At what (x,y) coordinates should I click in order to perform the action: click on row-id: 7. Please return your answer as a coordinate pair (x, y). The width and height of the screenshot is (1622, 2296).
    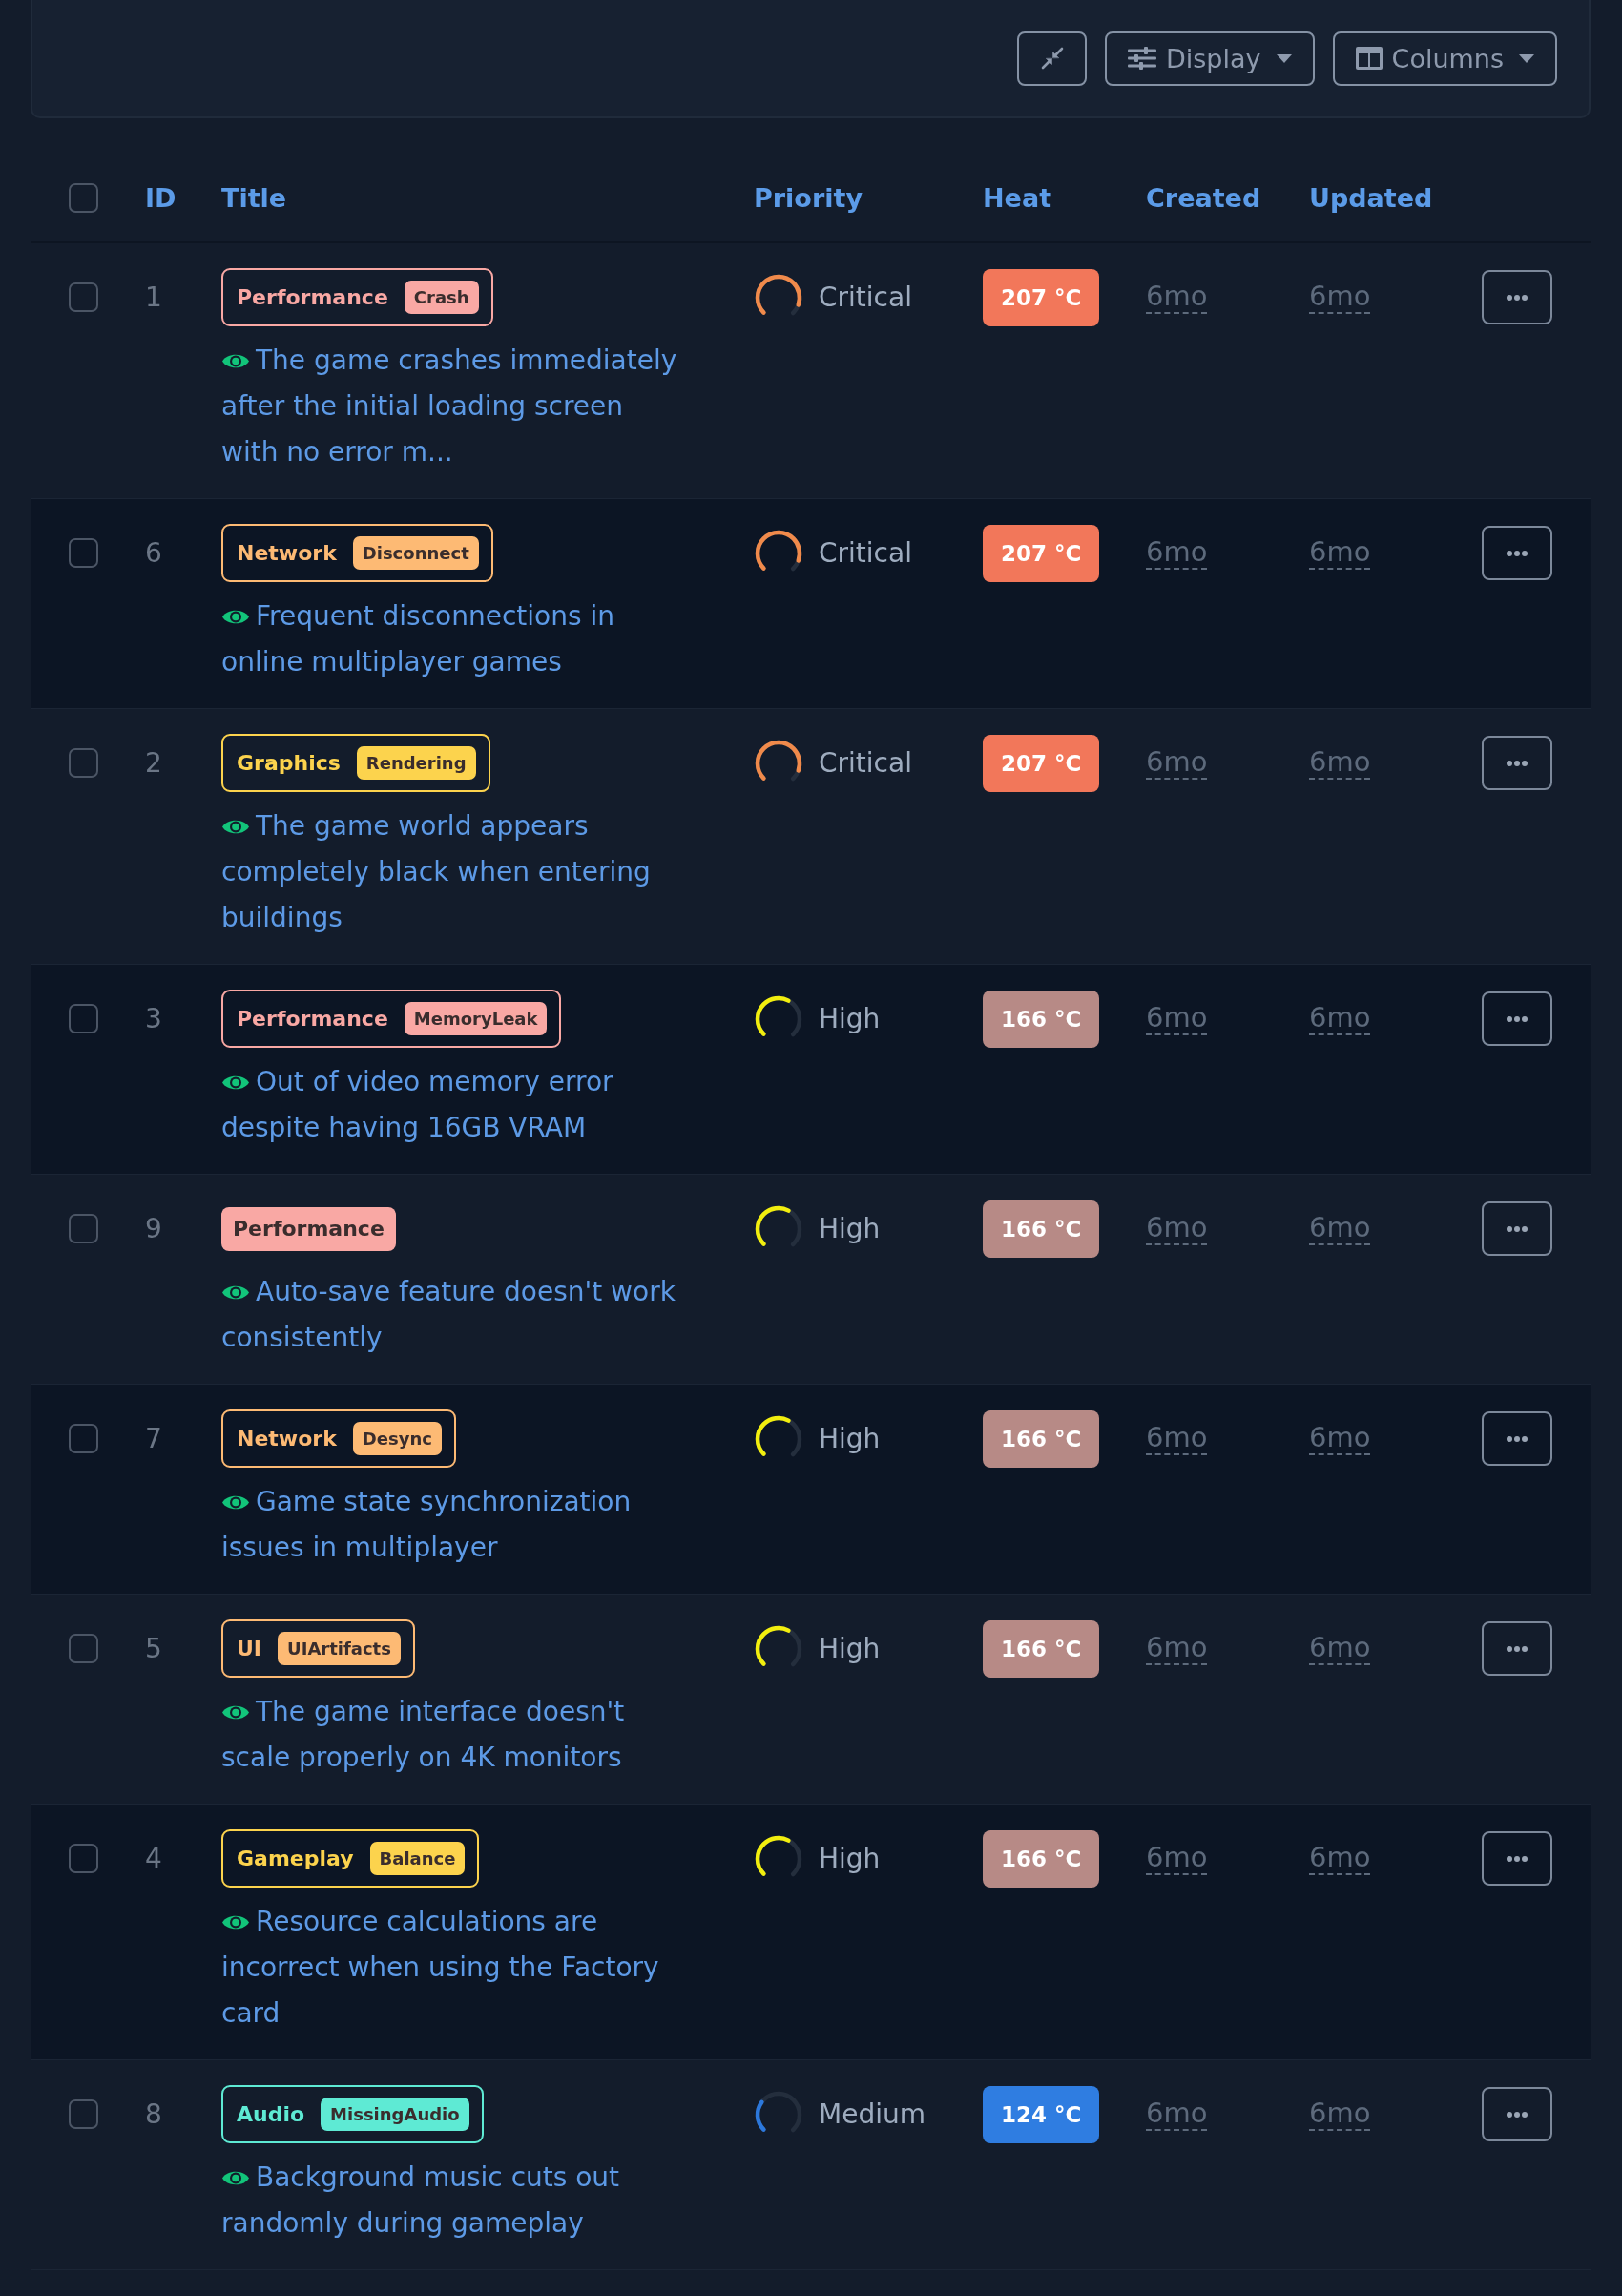
    Looking at the image, I should click on (153, 1439).